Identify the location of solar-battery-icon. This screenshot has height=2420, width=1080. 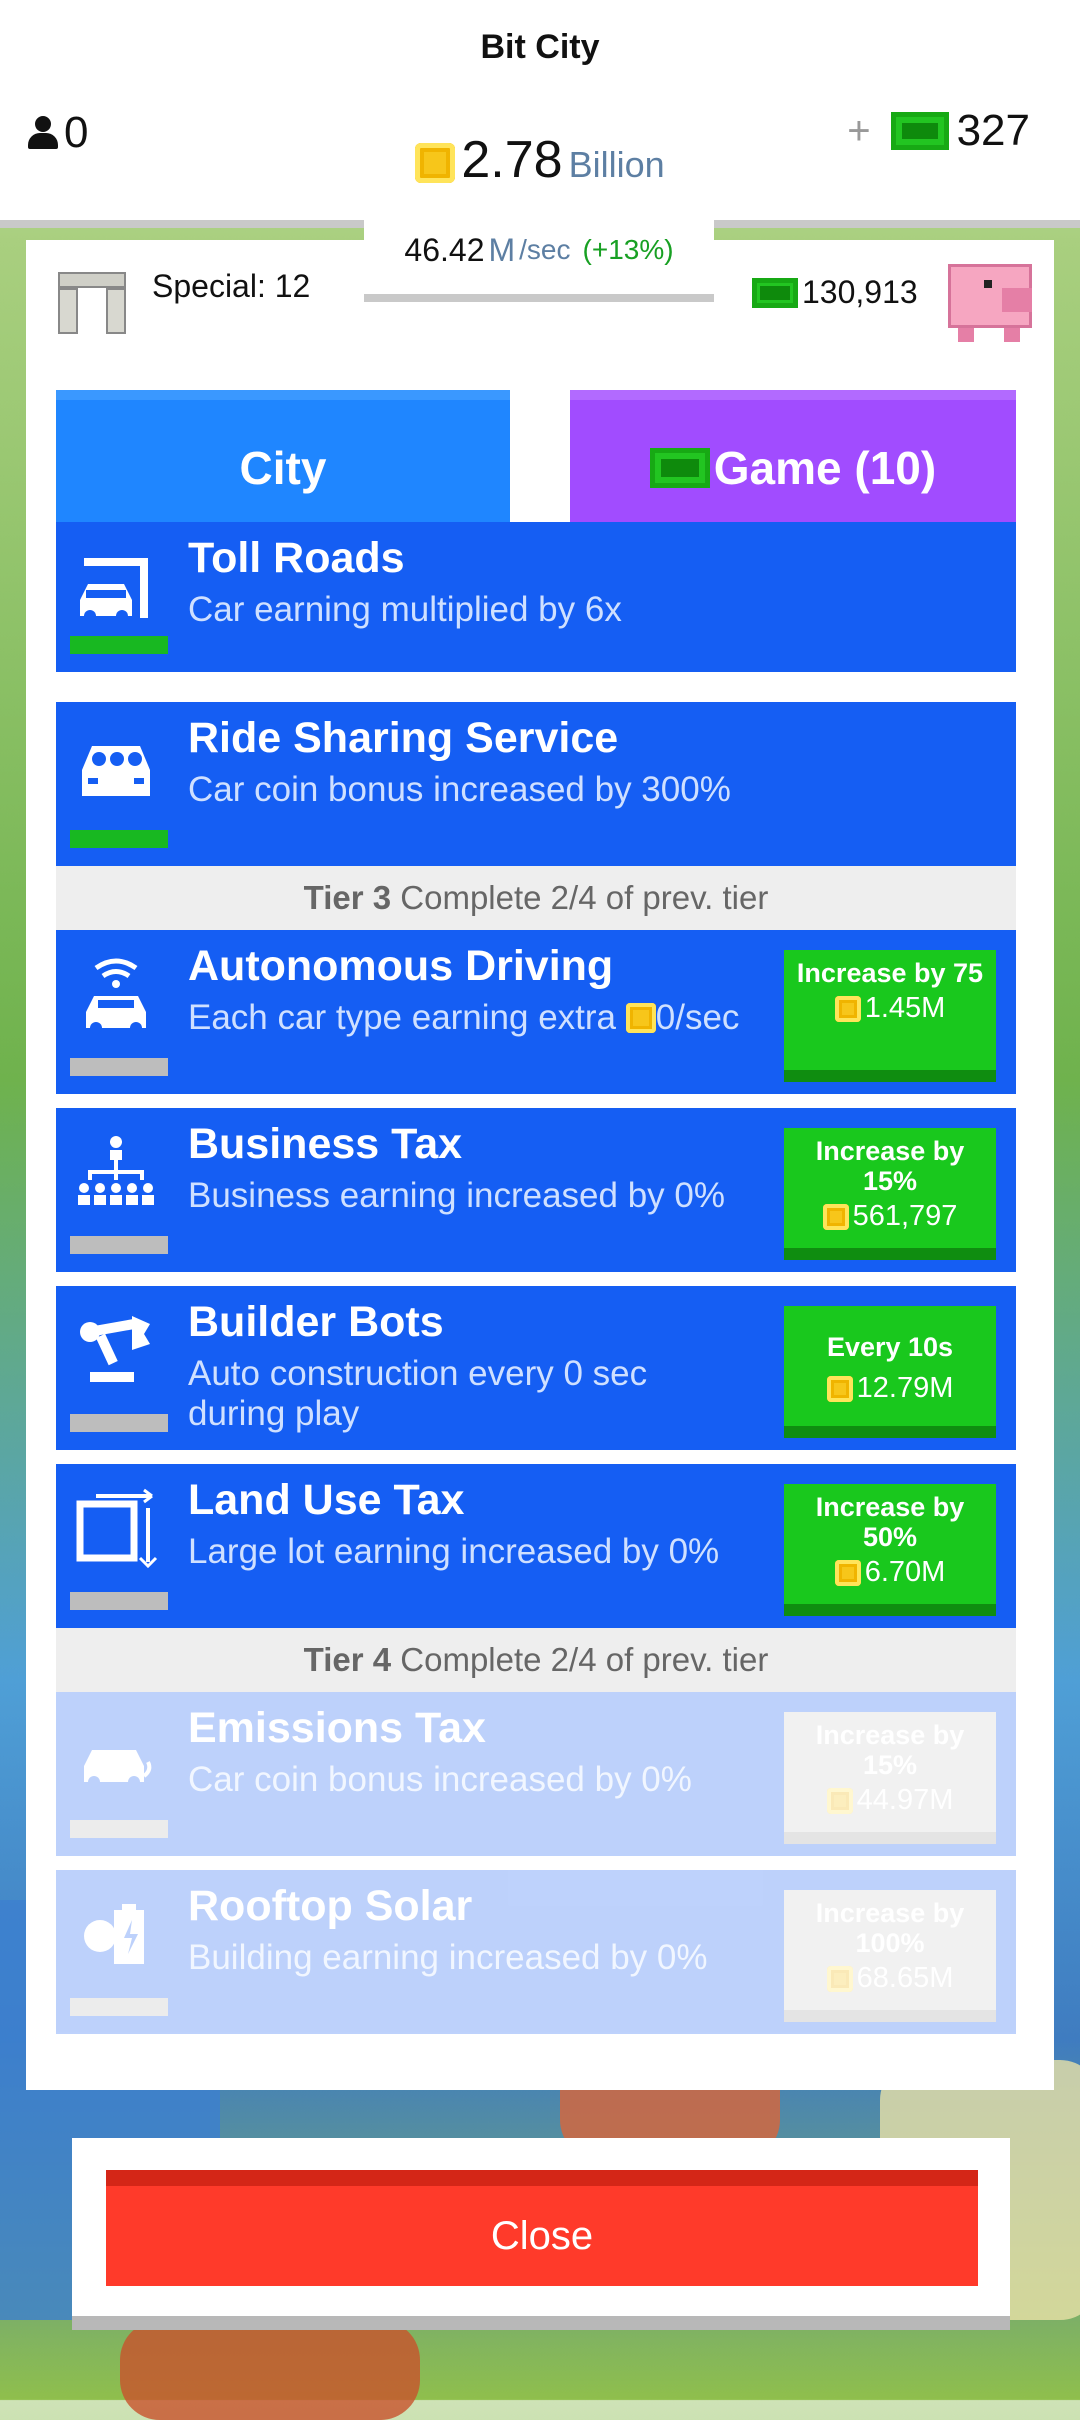
(114, 1934).